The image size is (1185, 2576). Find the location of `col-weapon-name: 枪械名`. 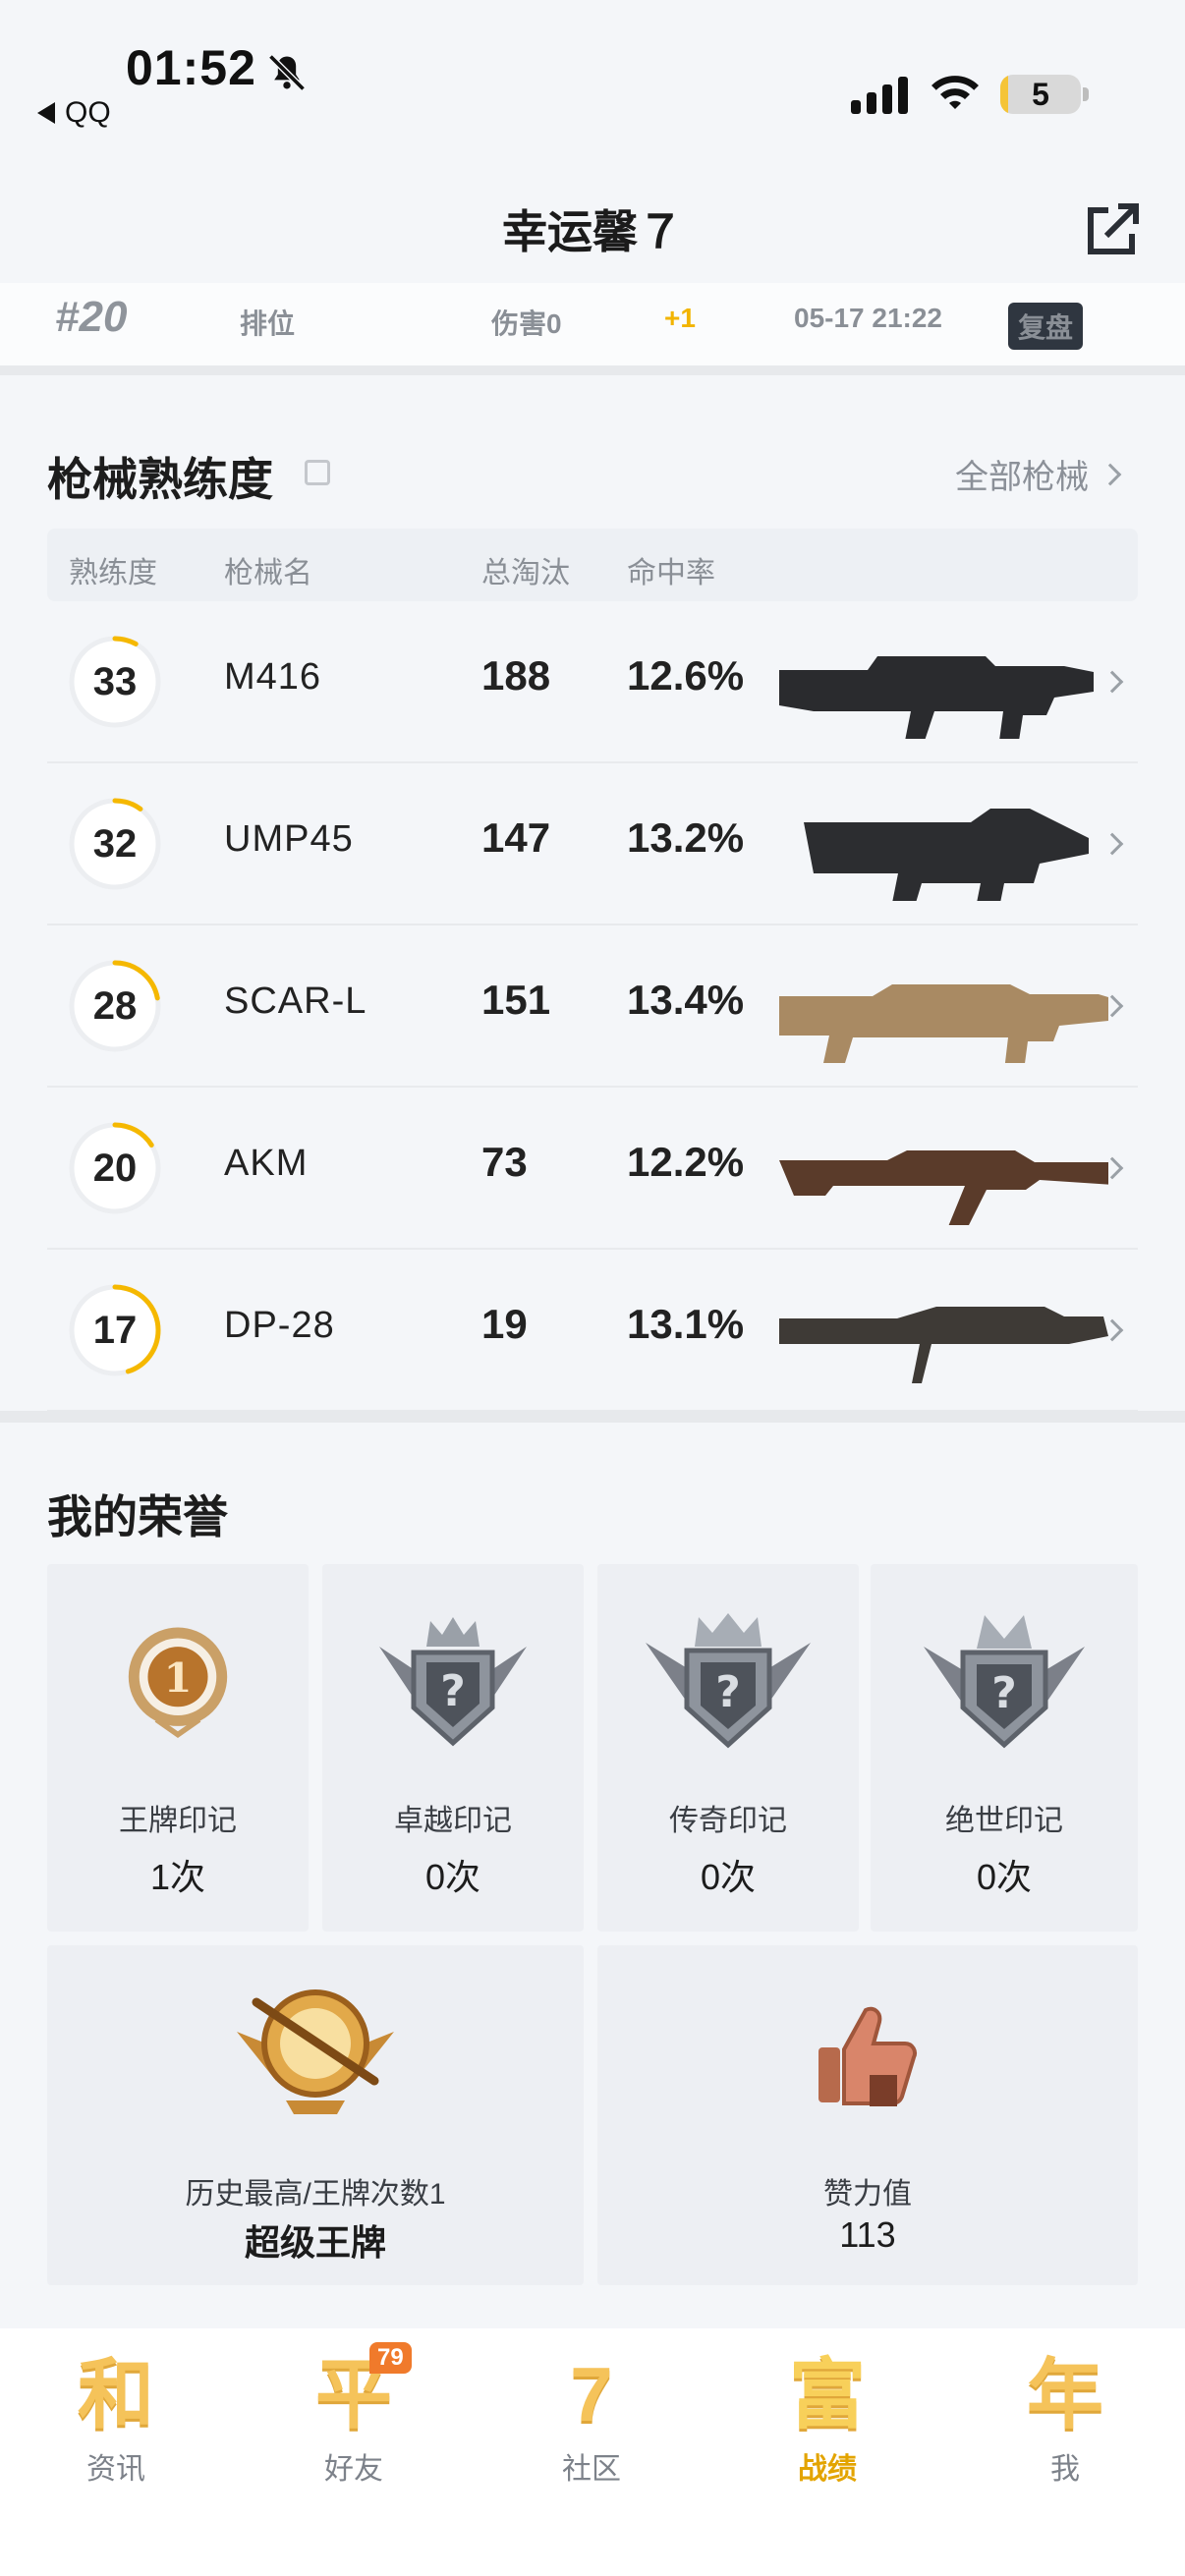

col-weapon-name: 枪械名 is located at coordinates (268, 573).